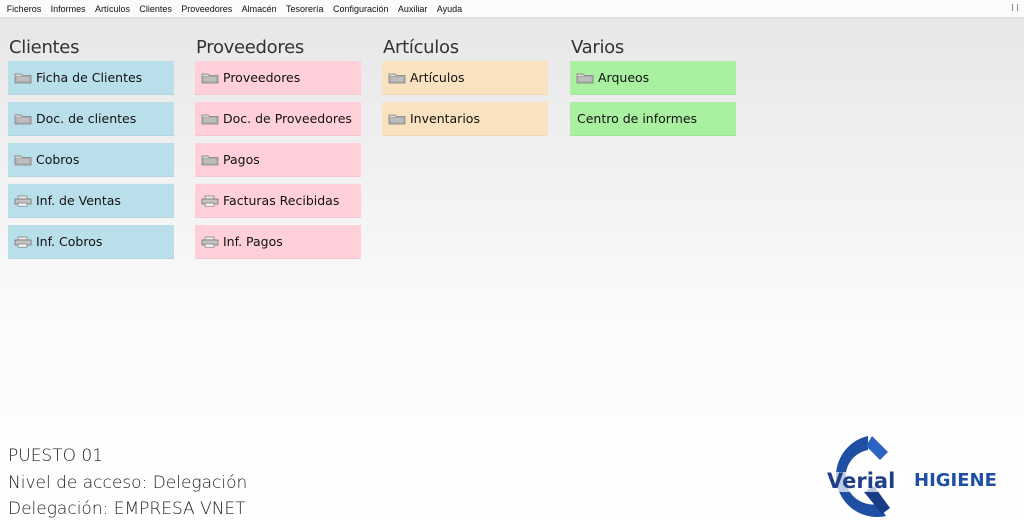  What do you see at coordinates (207, 9) in the screenshot?
I see `menu-proveedores: Proveedores` at bounding box center [207, 9].